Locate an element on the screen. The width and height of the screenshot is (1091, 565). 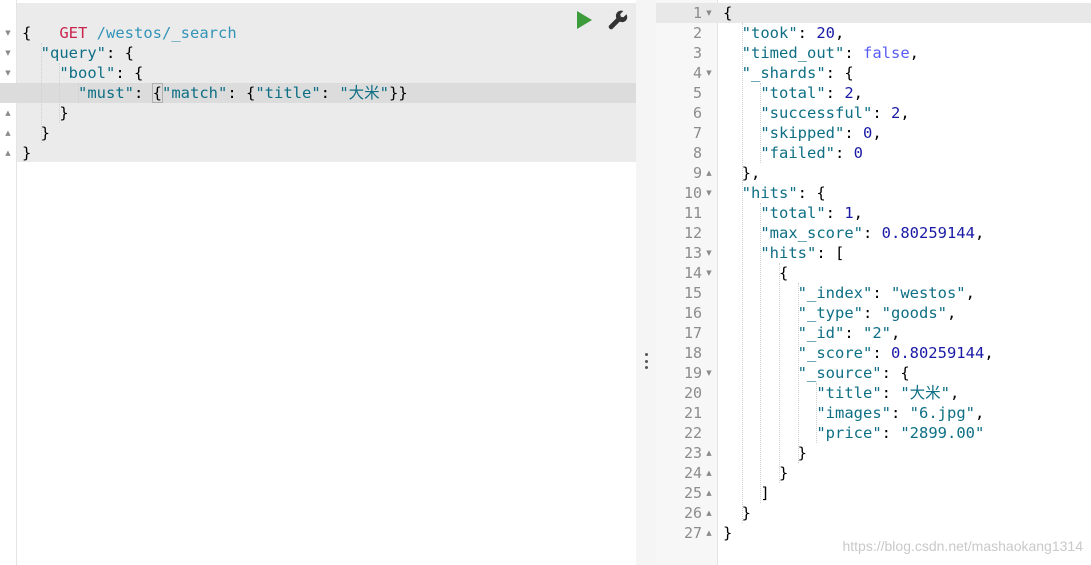
json-key: "total" is located at coordinates (793, 93).